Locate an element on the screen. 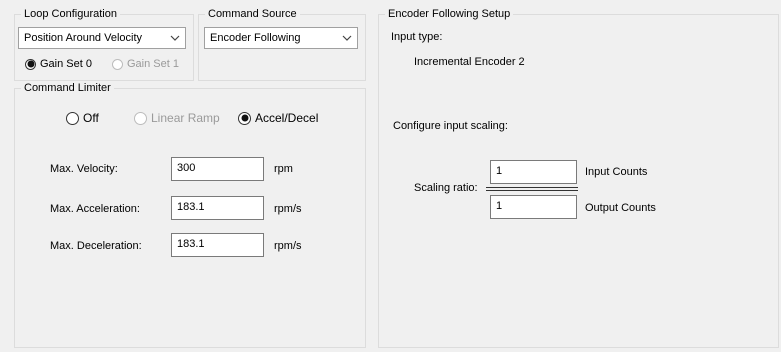 The image size is (781, 352). limiter-accel-decel-radio: Accel/Decel is located at coordinates (278, 118).